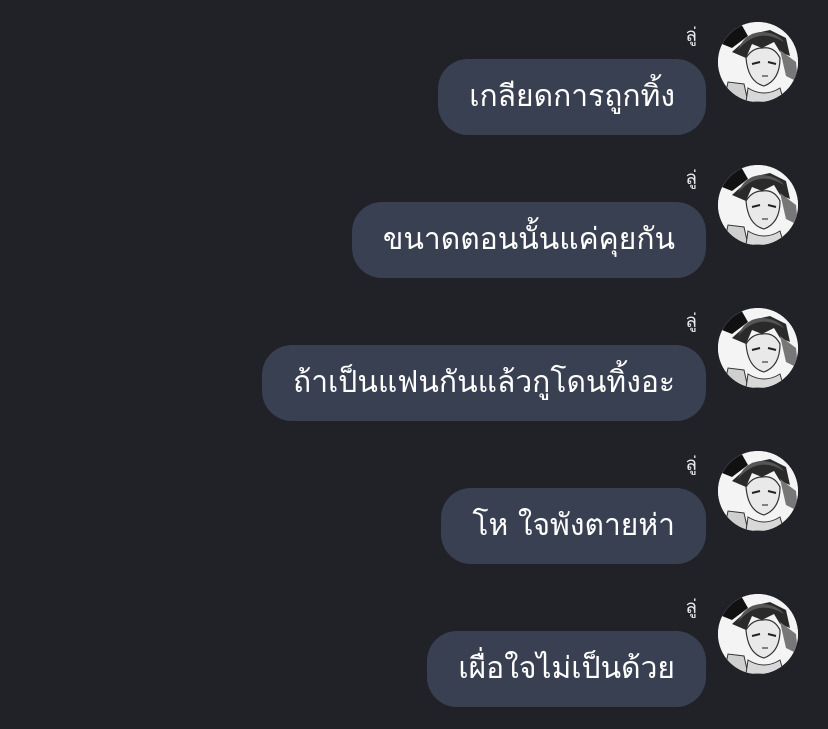 The height and width of the screenshot is (729, 828). Describe the element at coordinates (566, 669) in the screenshot. I see `message-bubble: เผื่อใจไม่เป็นด้วย` at that location.